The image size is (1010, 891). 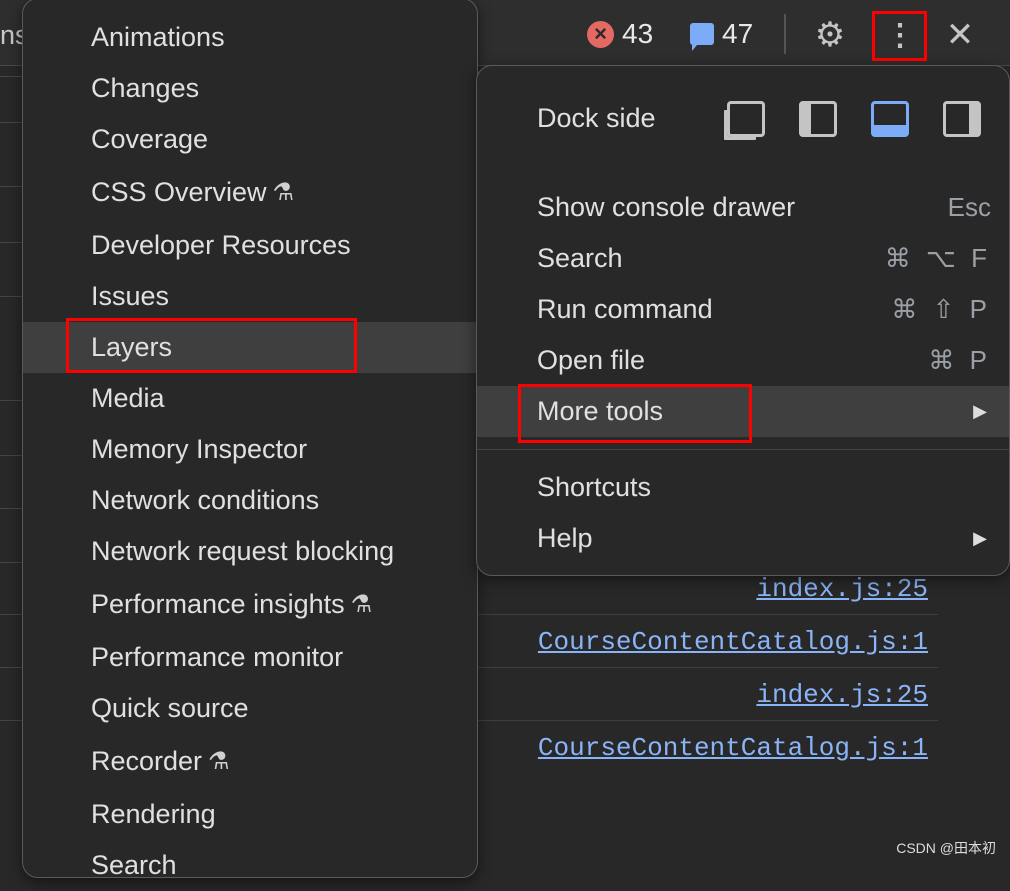 I want to click on menu-item-more-tools: More tools ▶, so click(x=743, y=411).